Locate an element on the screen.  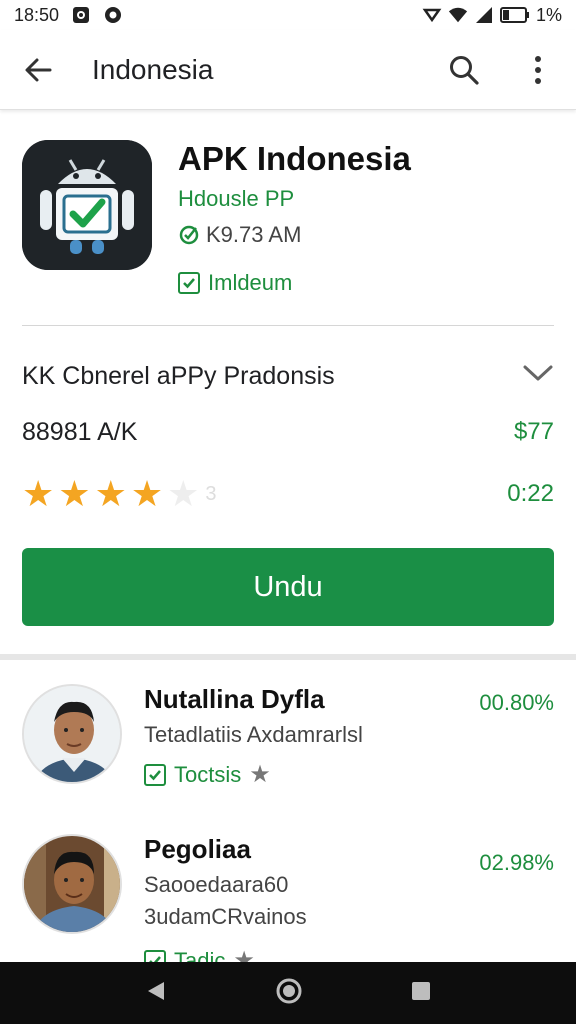
more-vert-icon is located at coordinates (538, 69).